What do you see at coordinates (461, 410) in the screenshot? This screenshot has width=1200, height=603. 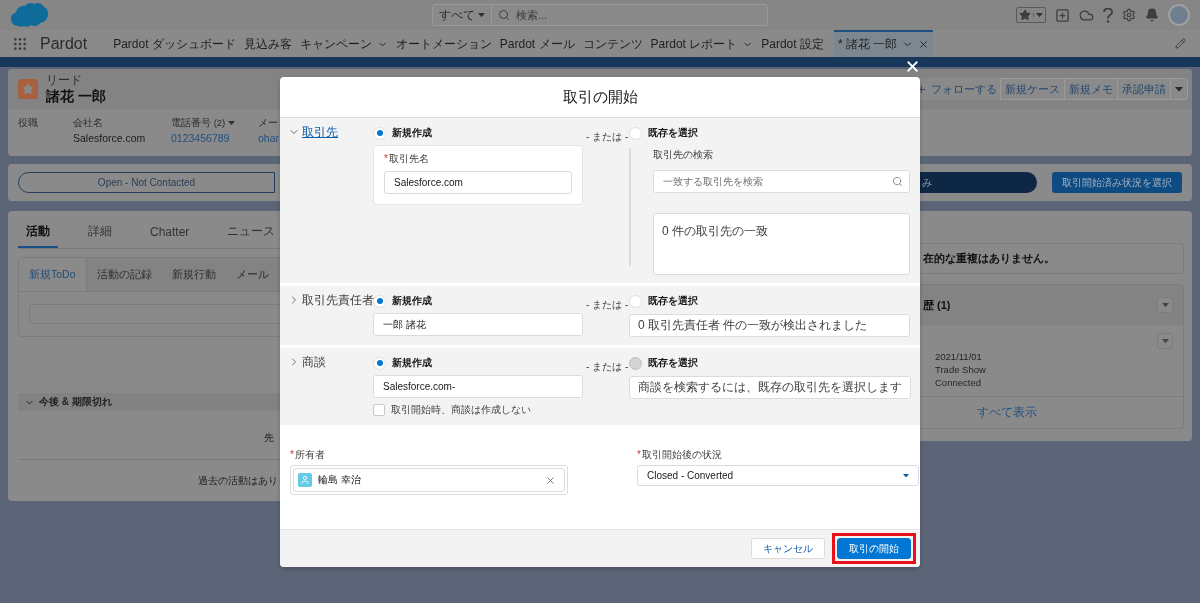 I see `checkbox-label: 取引開始時、商談は作成しない` at bounding box center [461, 410].